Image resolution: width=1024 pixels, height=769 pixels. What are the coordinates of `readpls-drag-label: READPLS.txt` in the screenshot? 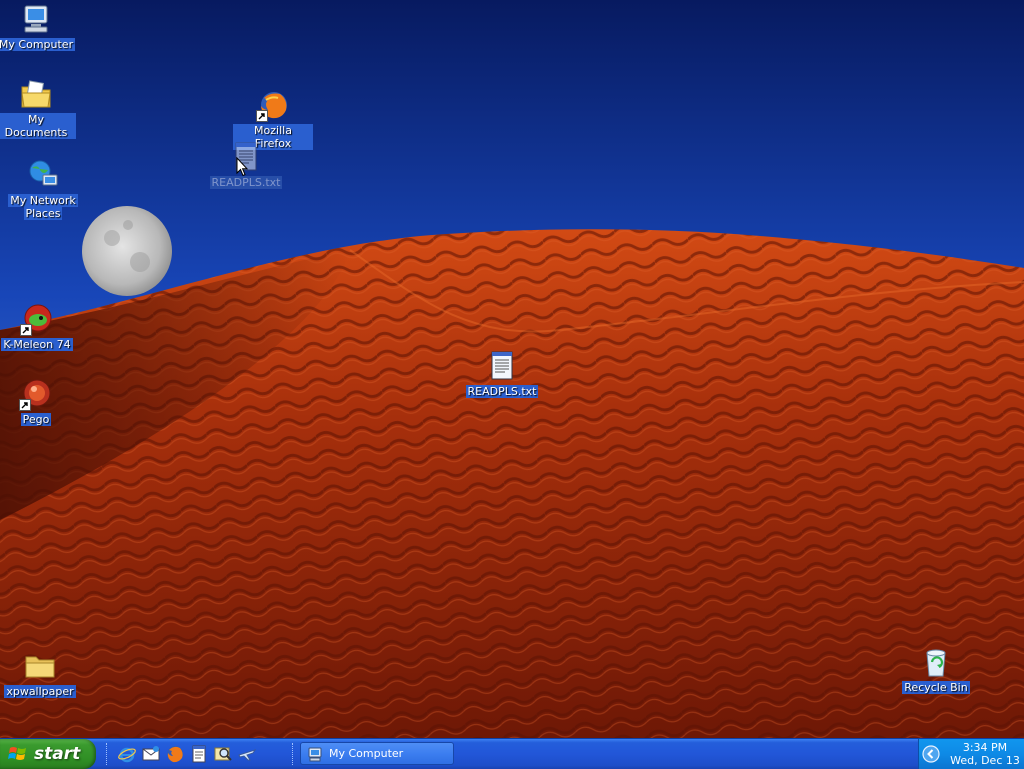 It's located at (246, 182).